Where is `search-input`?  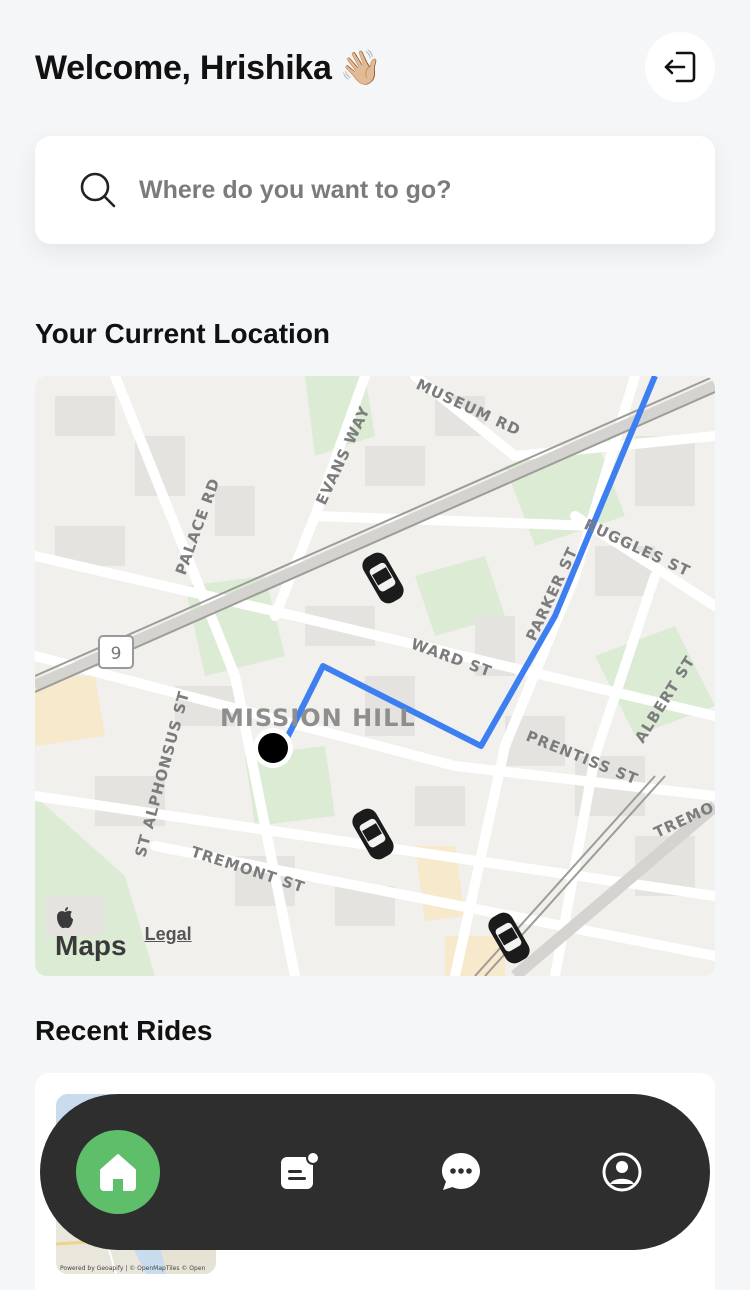
search-input is located at coordinates (399, 190).